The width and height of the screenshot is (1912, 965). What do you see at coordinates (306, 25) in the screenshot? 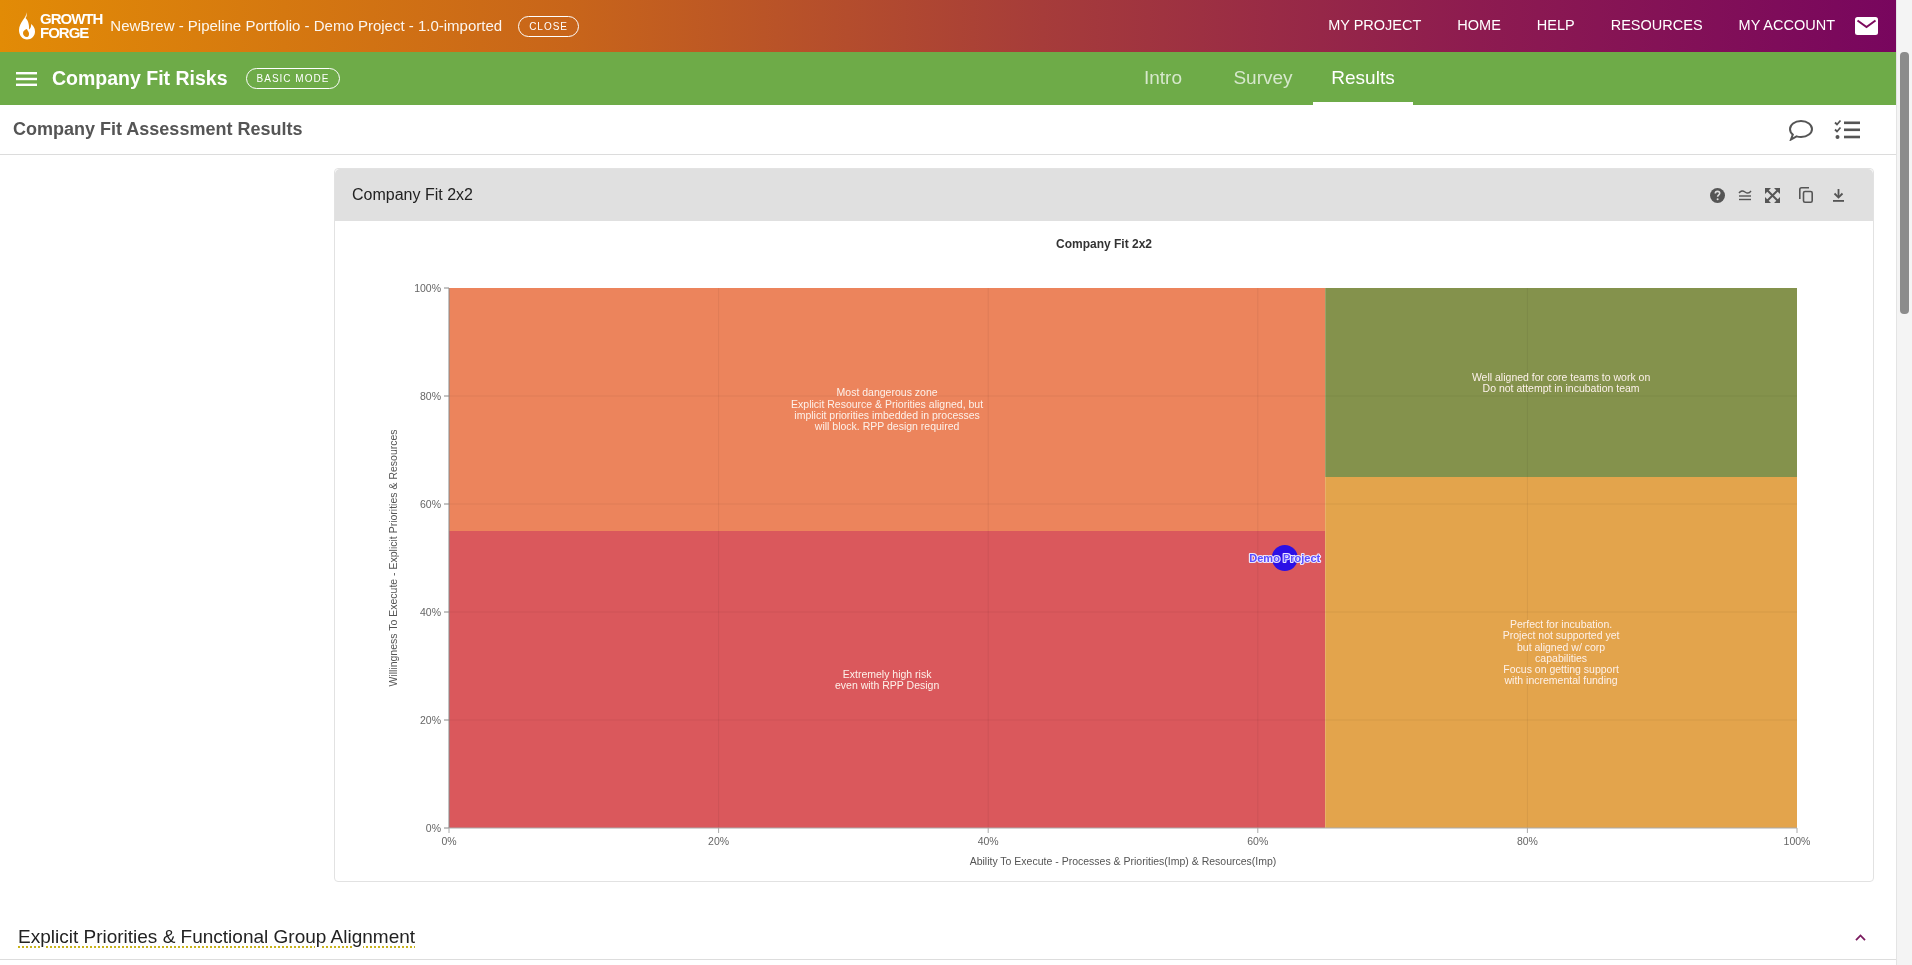
I see `project-title: NewBrew - Pipeline Portfolio - Demo Project - 1.0-imported` at bounding box center [306, 25].